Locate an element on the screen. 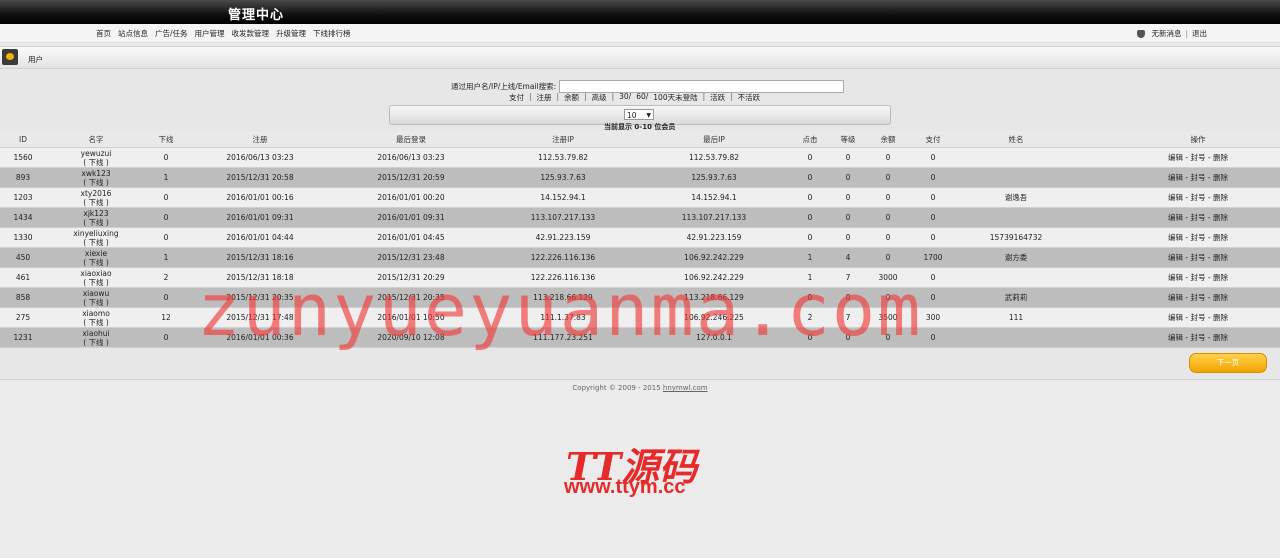 The height and width of the screenshot is (558, 1280). user-name: xinyeliuxing is located at coordinates (96, 233).